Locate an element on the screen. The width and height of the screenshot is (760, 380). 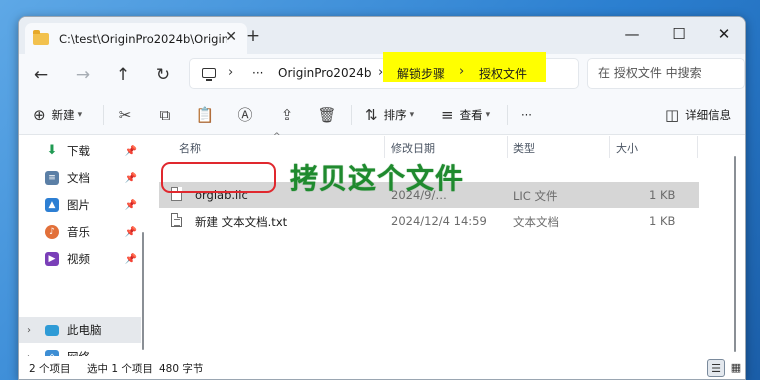
text-file-icon is located at coordinates (176, 220).